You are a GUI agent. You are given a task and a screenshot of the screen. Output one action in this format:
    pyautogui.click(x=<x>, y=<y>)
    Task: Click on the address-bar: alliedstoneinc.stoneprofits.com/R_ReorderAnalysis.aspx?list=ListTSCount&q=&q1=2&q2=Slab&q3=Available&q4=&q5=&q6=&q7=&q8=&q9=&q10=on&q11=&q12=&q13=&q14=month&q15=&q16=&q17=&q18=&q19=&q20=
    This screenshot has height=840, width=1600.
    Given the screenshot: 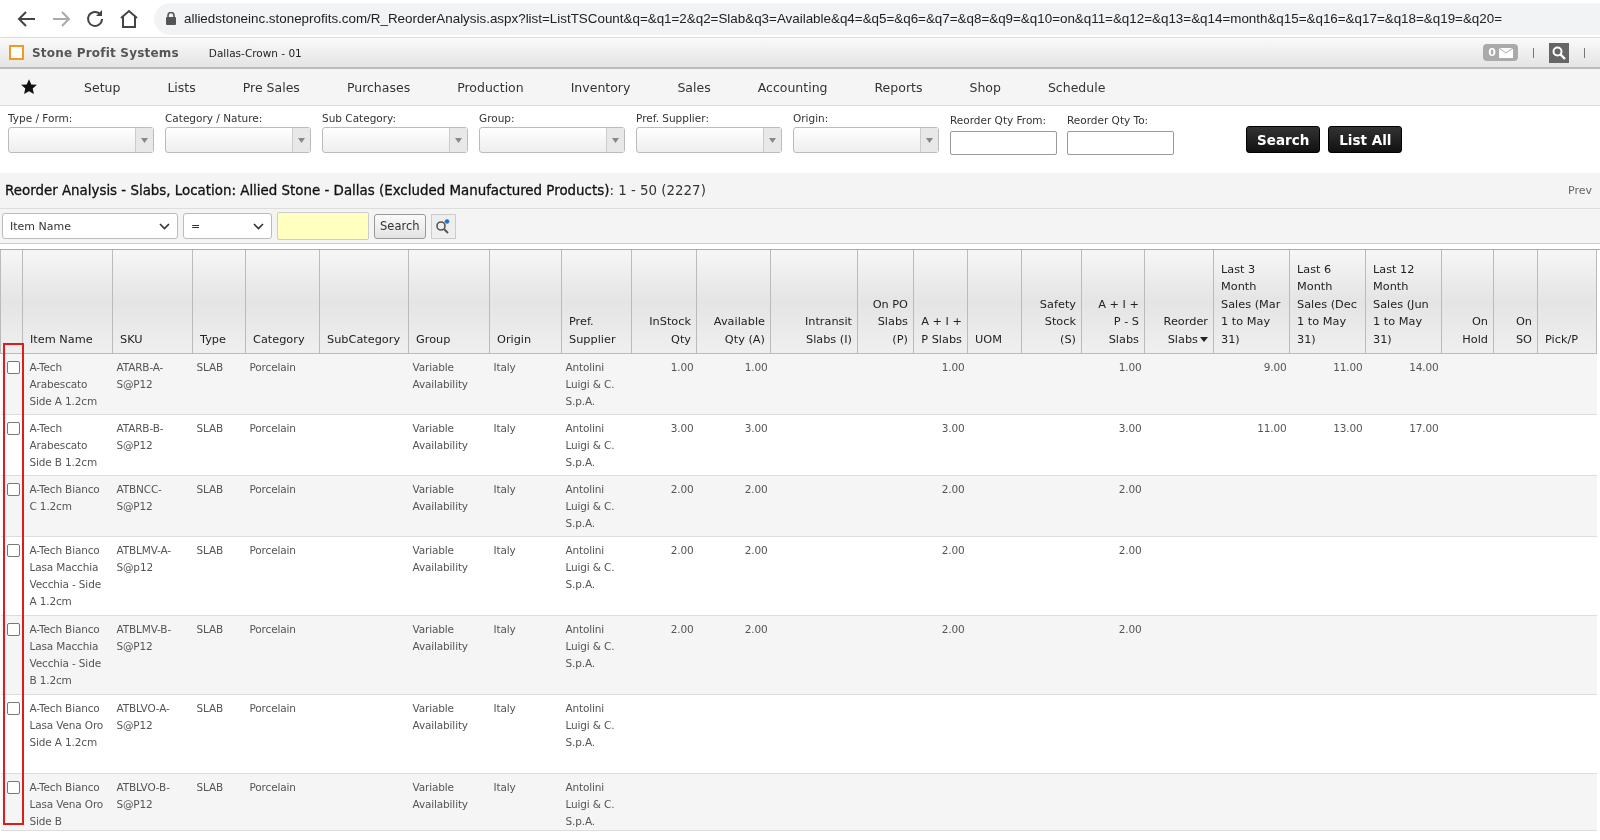 What is the action you would take?
    pyautogui.click(x=877, y=18)
    